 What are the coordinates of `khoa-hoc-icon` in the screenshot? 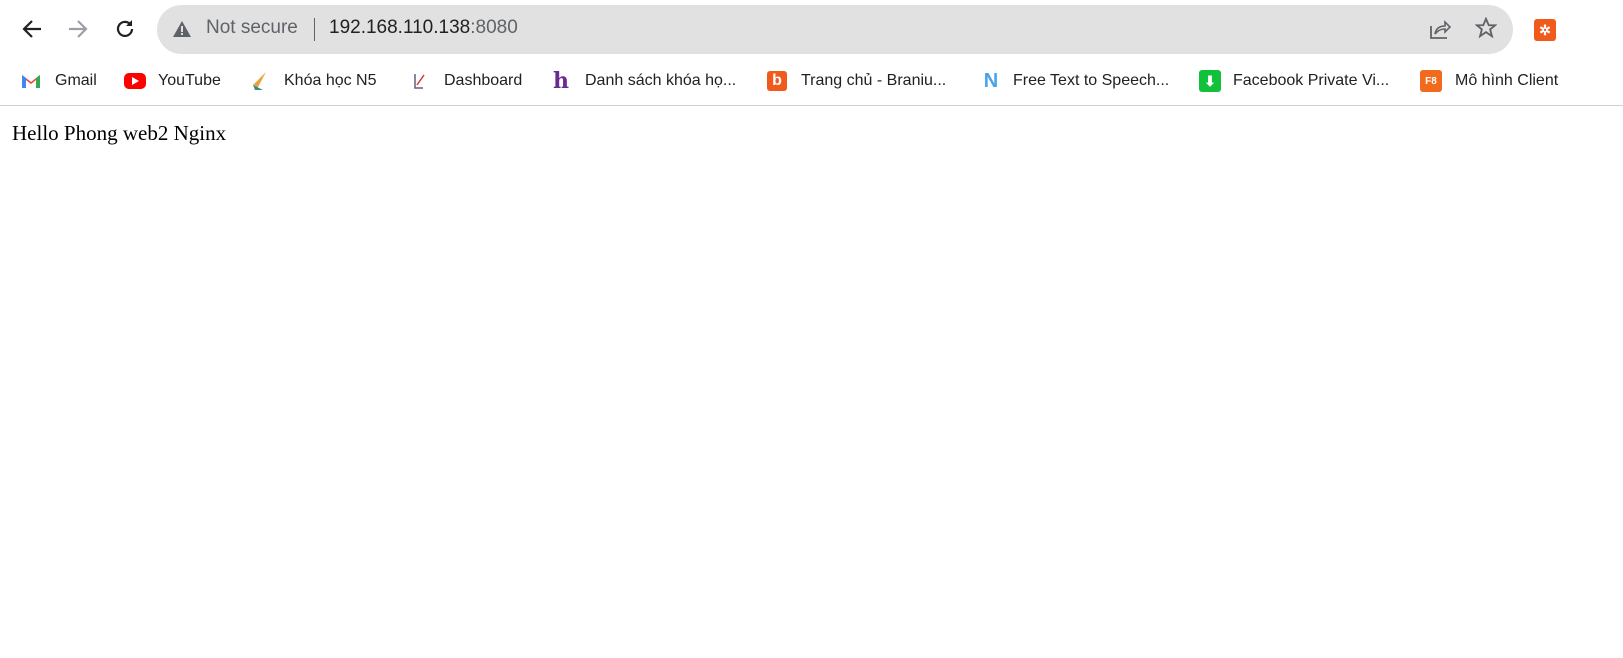 It's located at (260, 81).